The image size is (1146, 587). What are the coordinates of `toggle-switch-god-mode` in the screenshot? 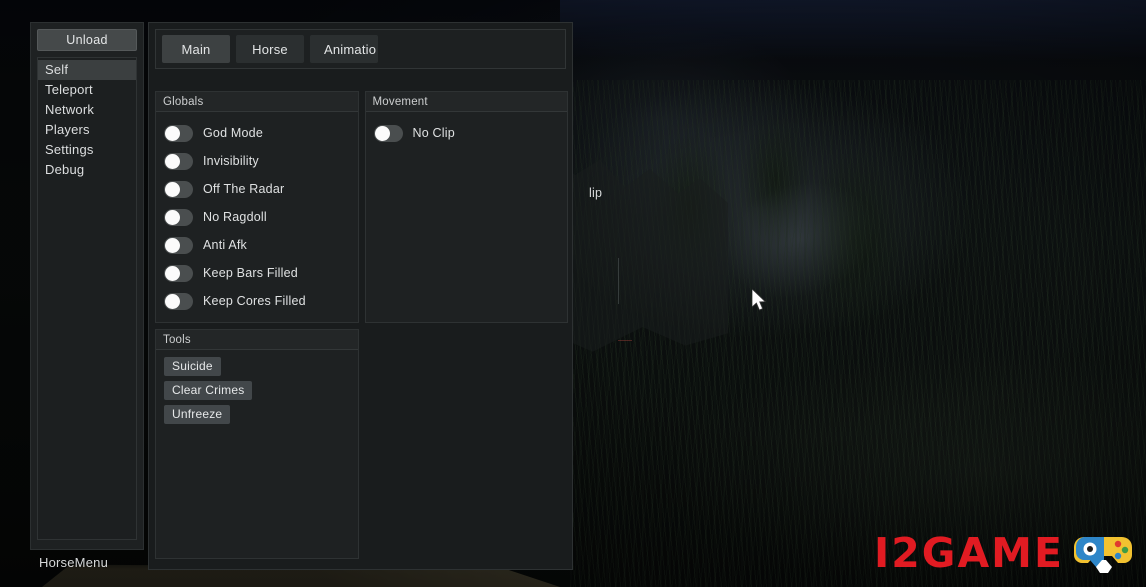 It's located at (178, 133).